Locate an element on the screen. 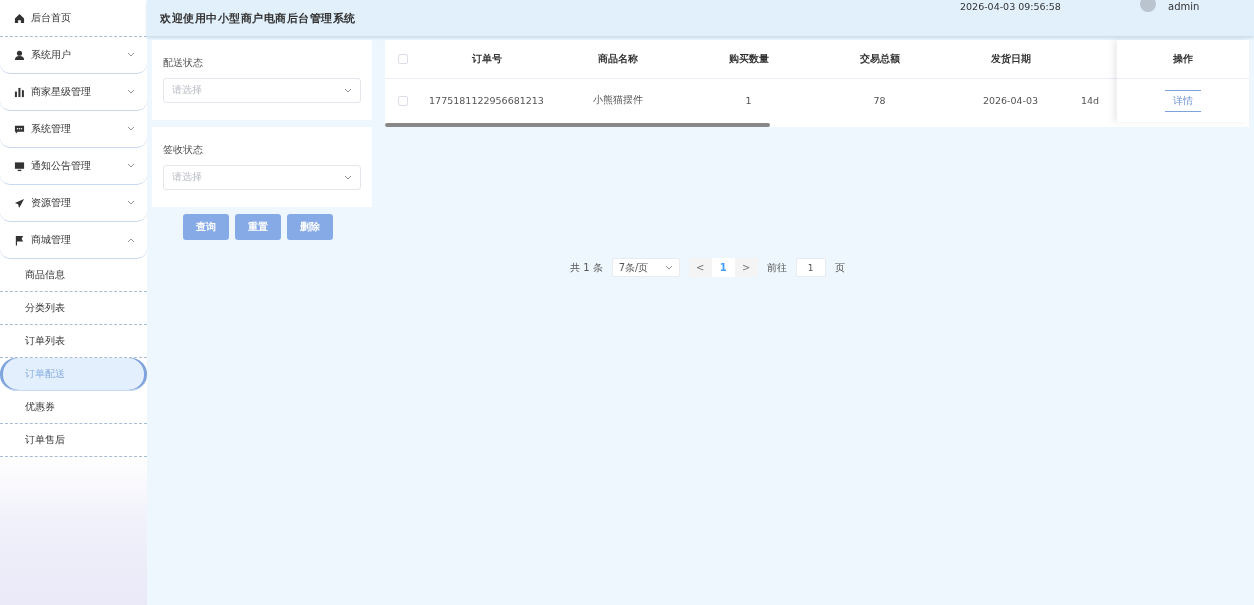 This screenshot has width=1254, height=605. column-header: 交易总额 is located at coordinates (879, 59).